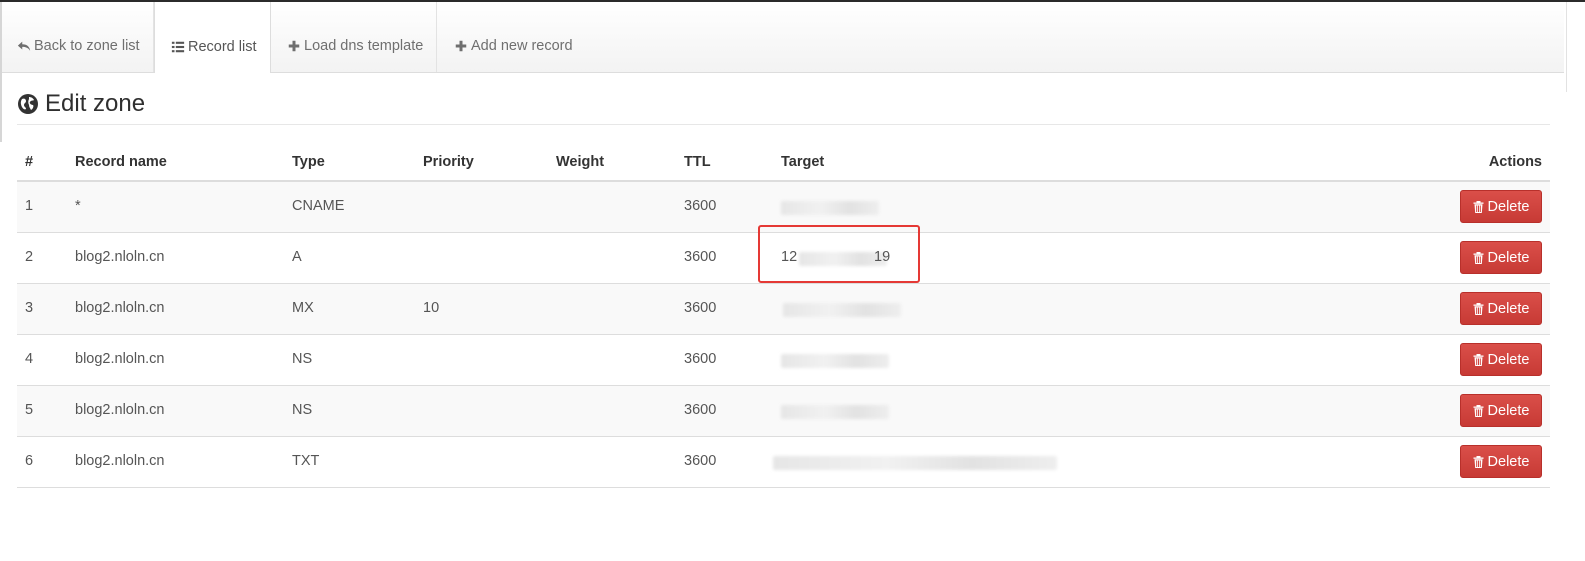 The width and height of the screenshot is (1585, 561). I want to click on table-row: 3 blog2.nloln.cn MX 10 3600 Delete, so click(783, 309).